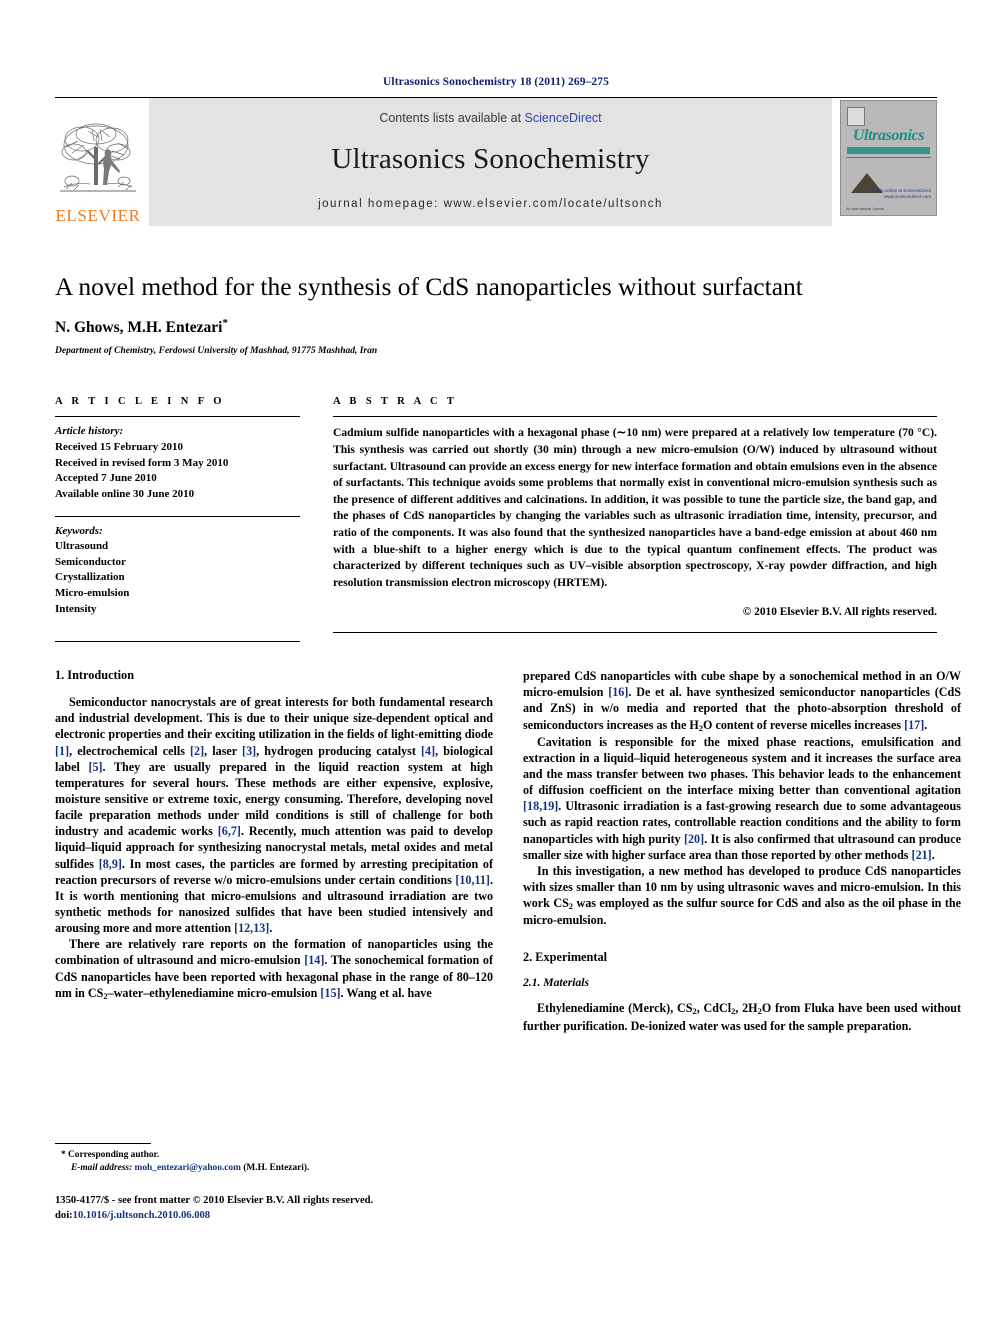 The height and width of the screenshot is (1323, 992). What do you see at coordinates (64, 1216) in the screenshot?
I see `doi-label: doi:` at bounding box center [64, 1216].